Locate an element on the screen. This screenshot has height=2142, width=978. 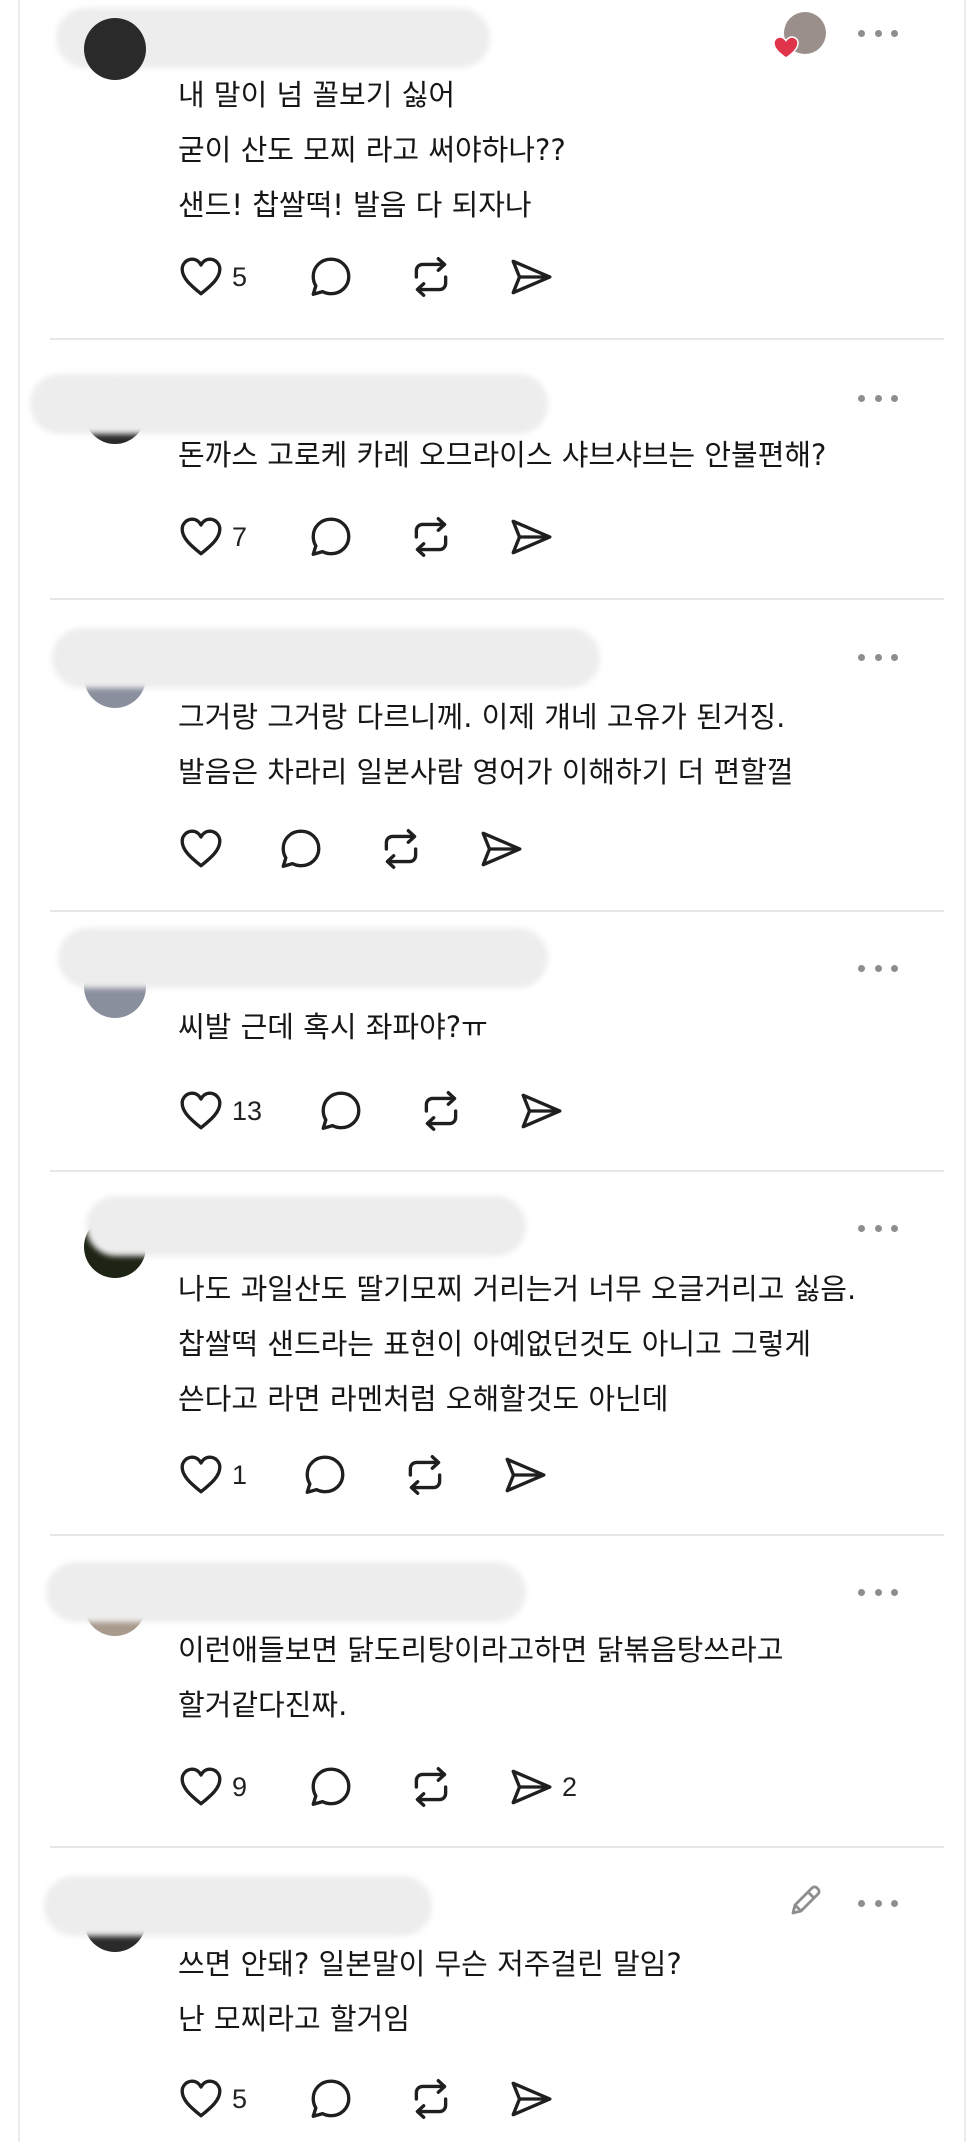
share-count: 2 is located at coordinates (570, 1786).